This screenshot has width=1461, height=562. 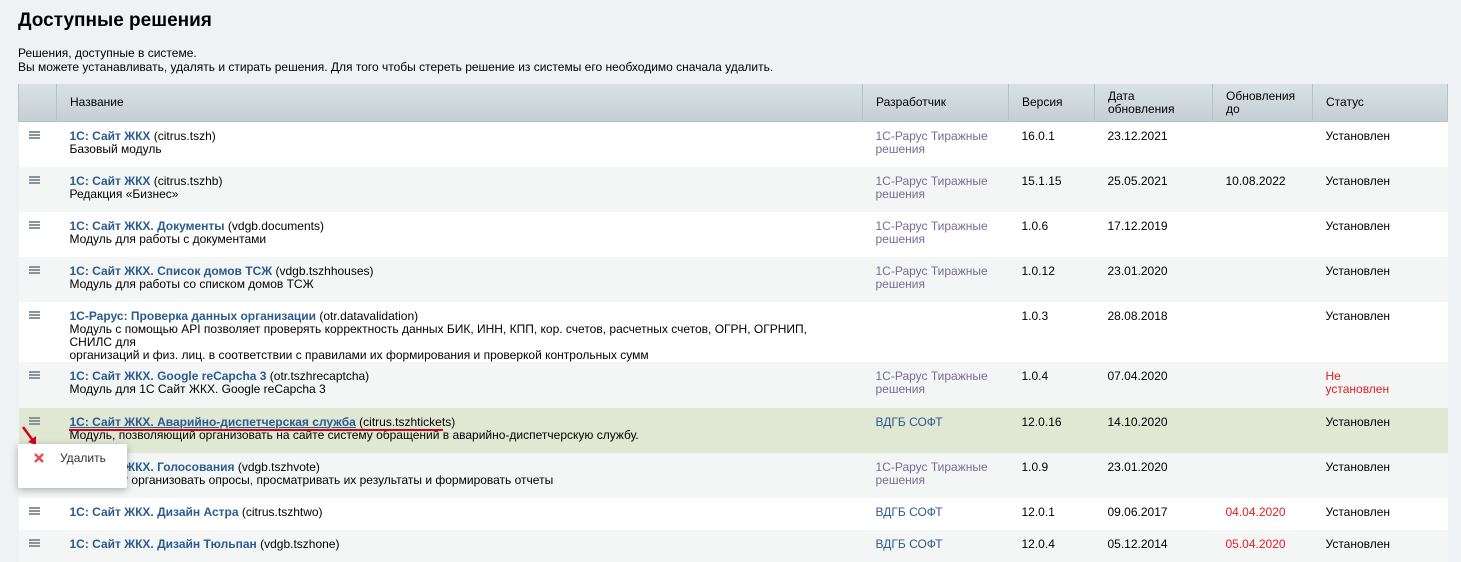 What do you see at coordinates (1153, 103) in the screenshot?
I see `header-date: Дата обновления` at bounding box center [1153, 103].